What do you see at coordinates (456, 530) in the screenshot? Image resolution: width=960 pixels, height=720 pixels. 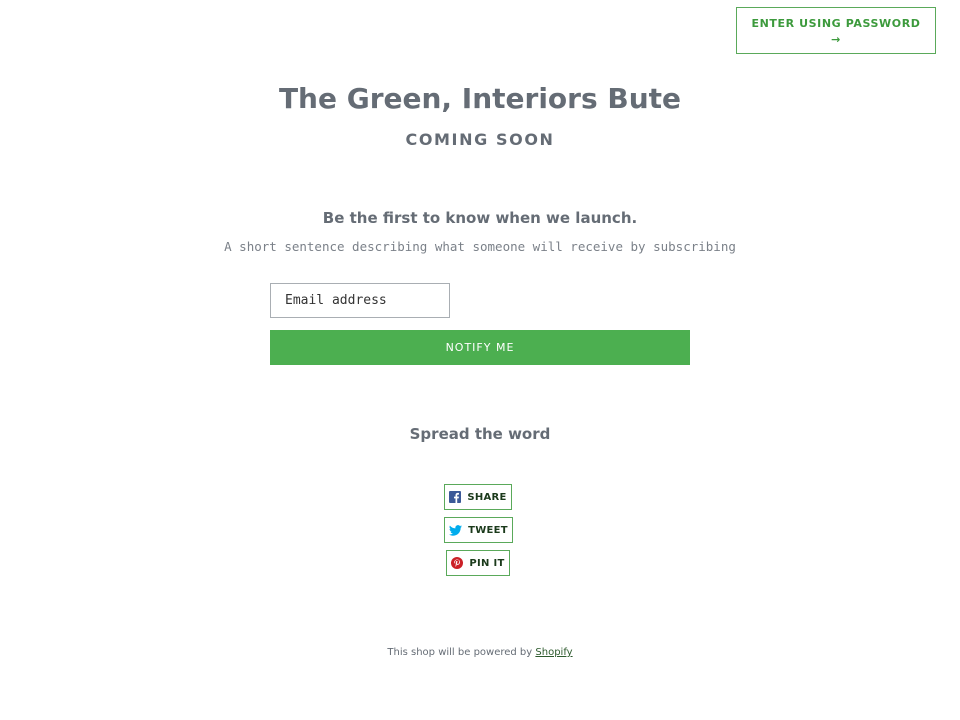 I see `twitter-icon` at bounding box center [456, 530].